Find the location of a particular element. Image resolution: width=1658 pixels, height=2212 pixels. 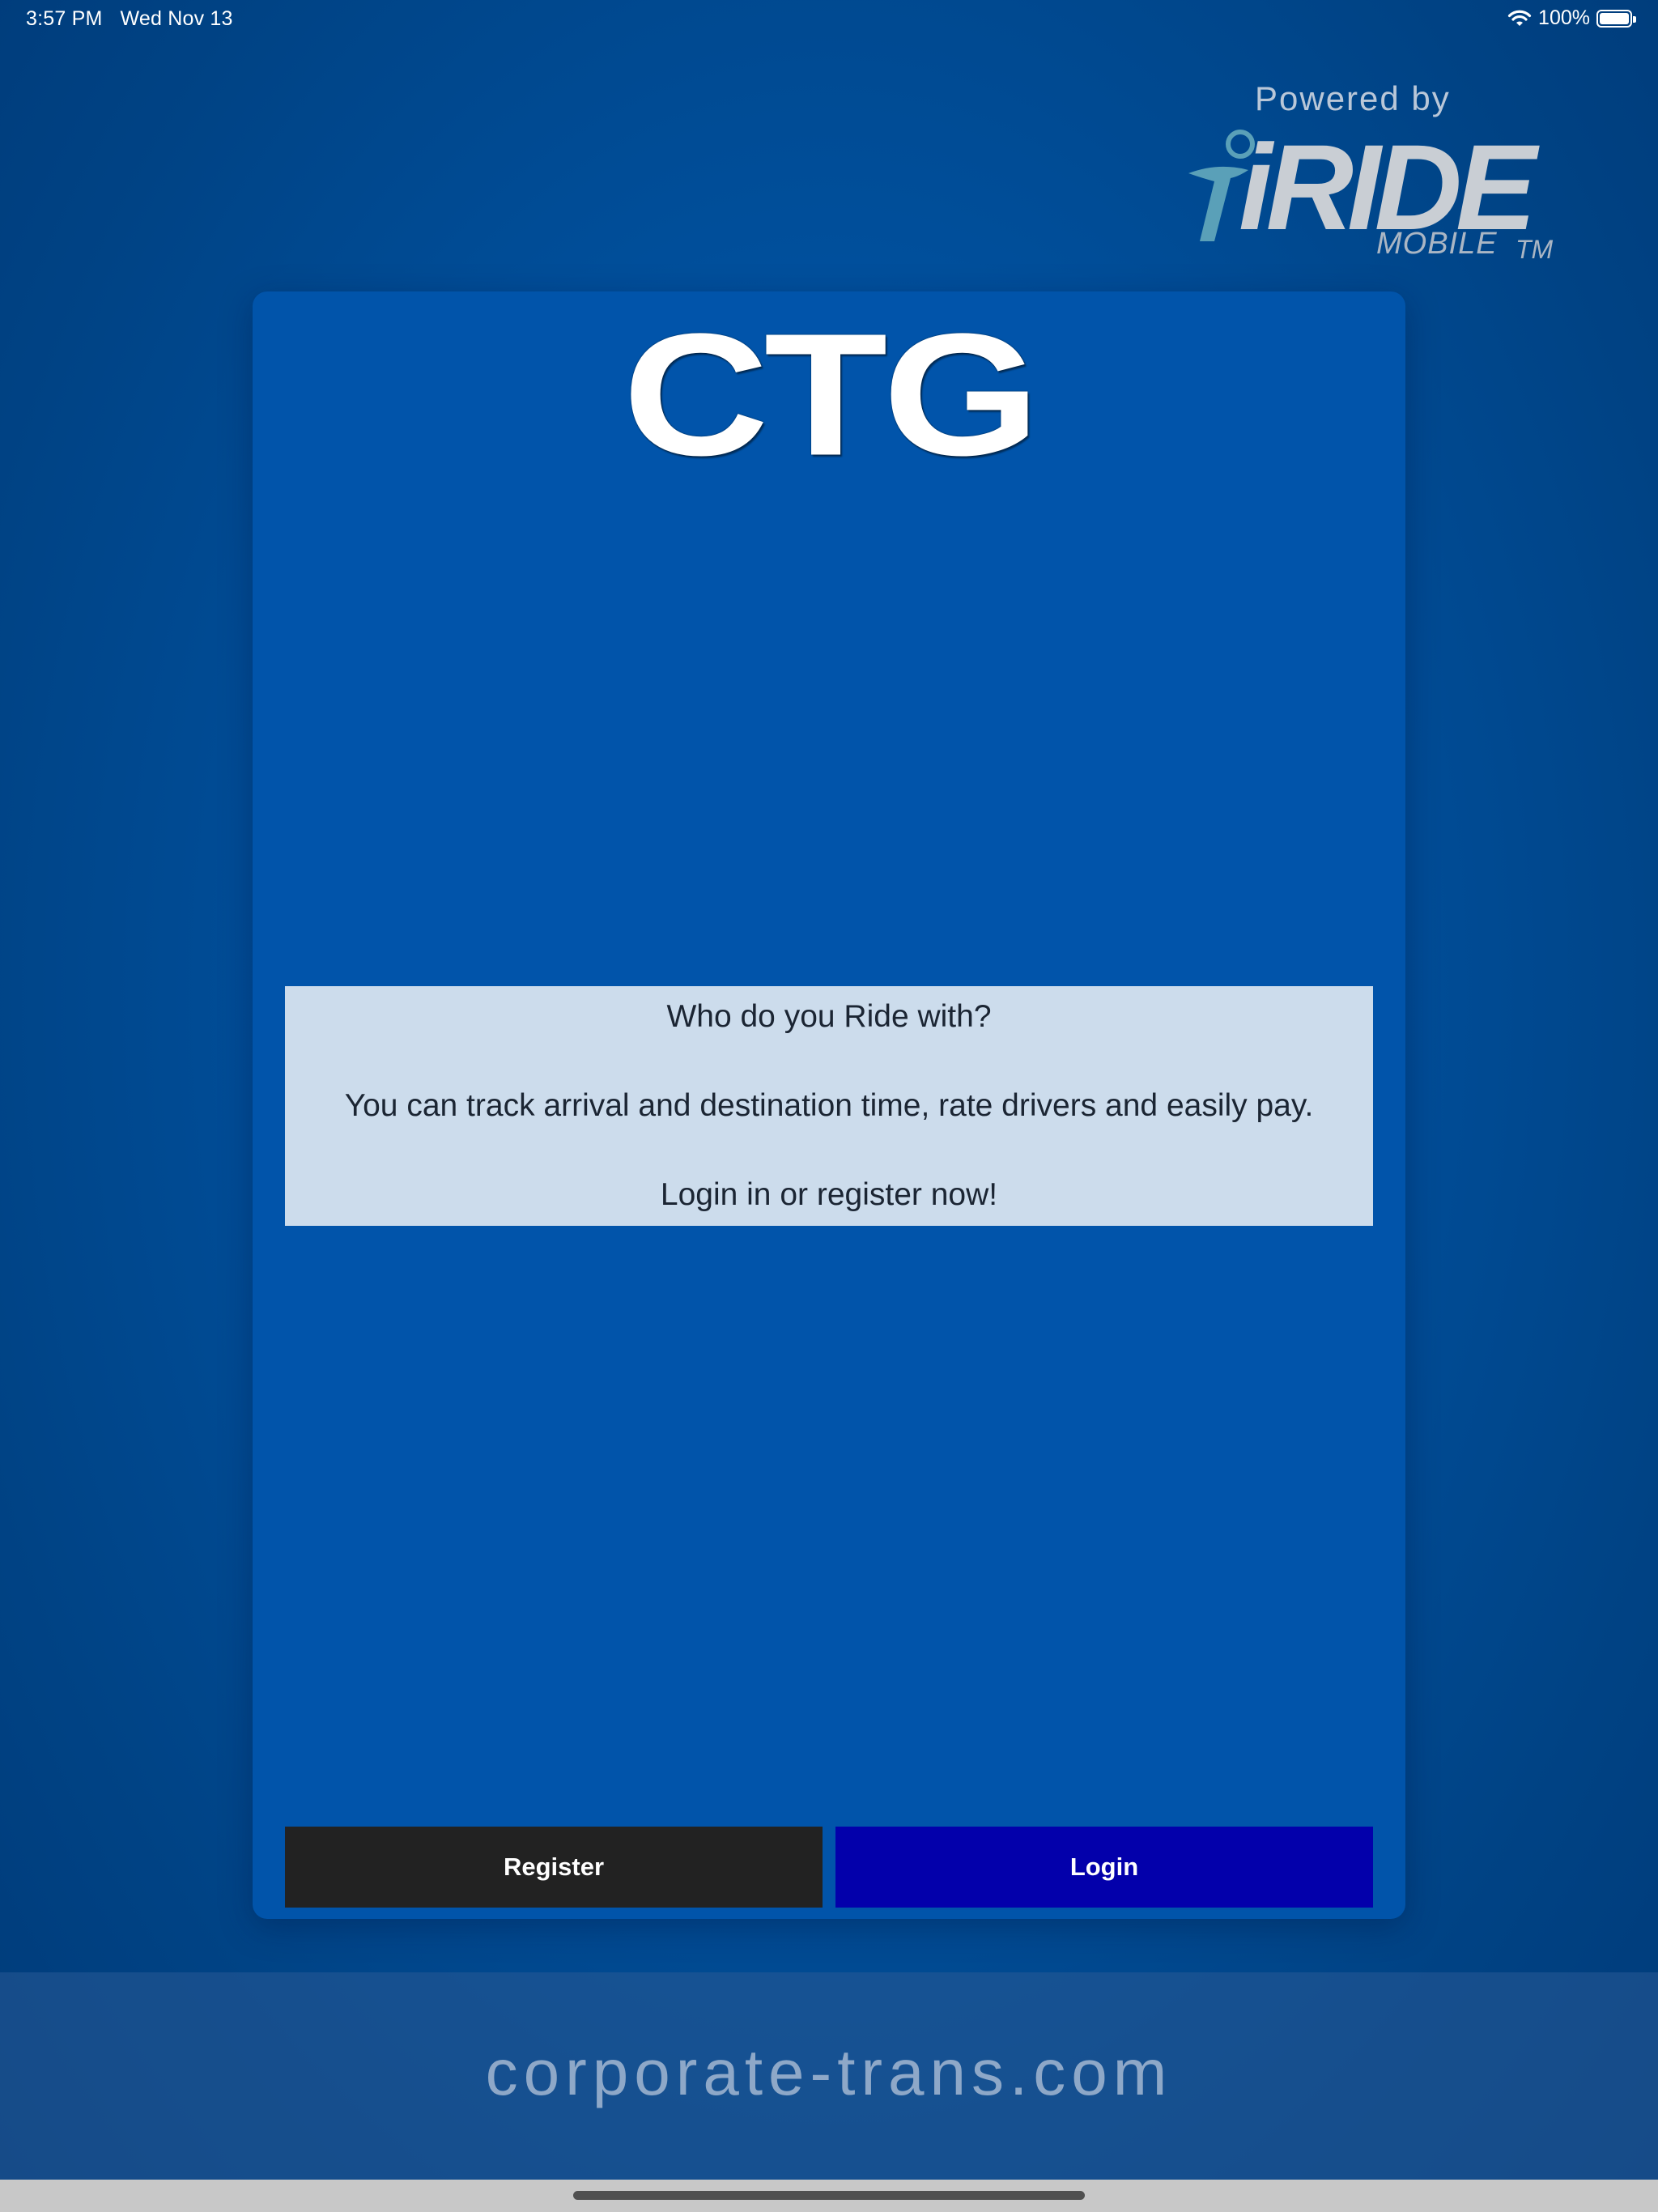

ctg-logo: CTG is located at coordinates (831, 395).